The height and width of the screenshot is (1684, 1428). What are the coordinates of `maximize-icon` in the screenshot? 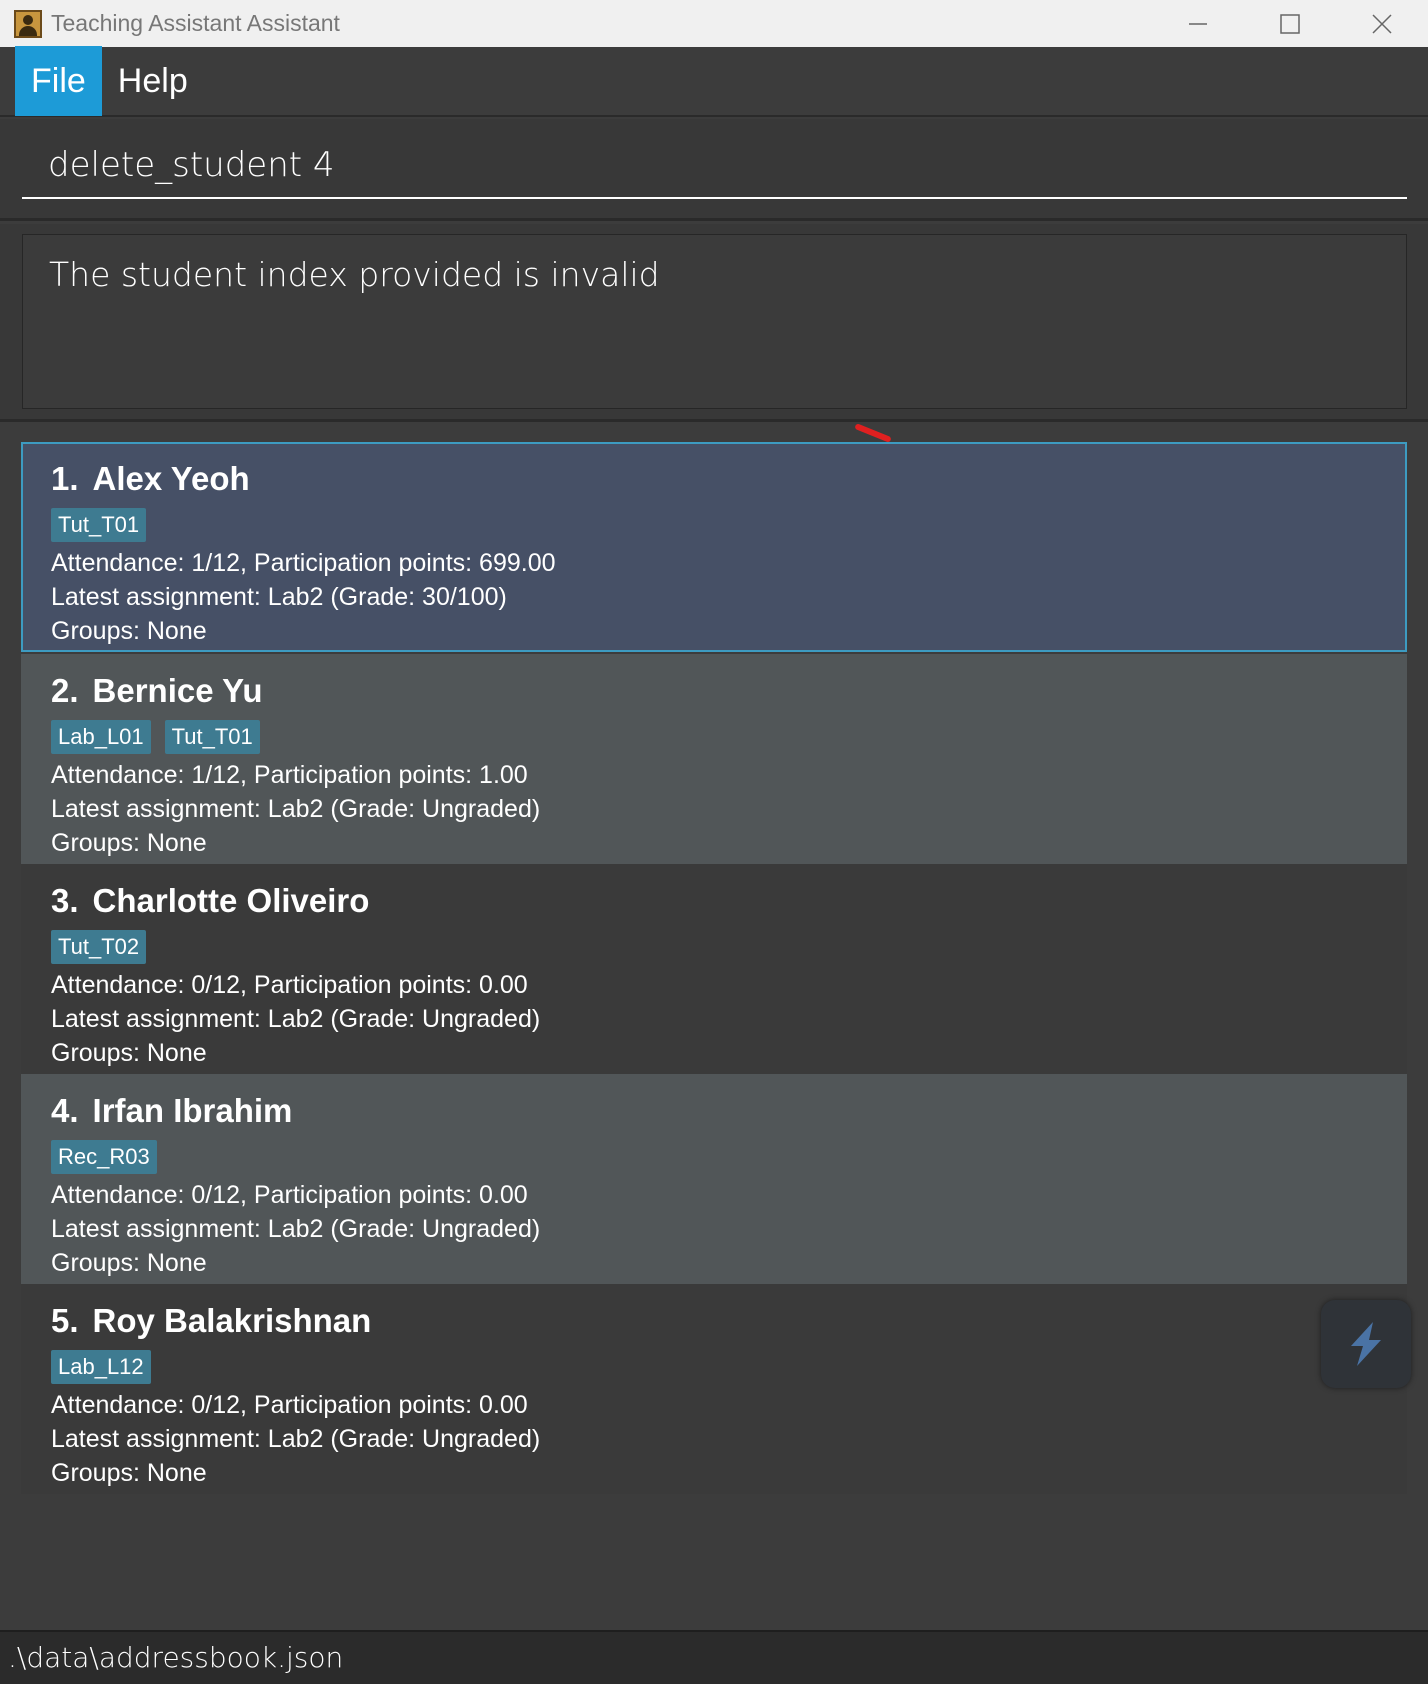 It's located at (1290, 23).